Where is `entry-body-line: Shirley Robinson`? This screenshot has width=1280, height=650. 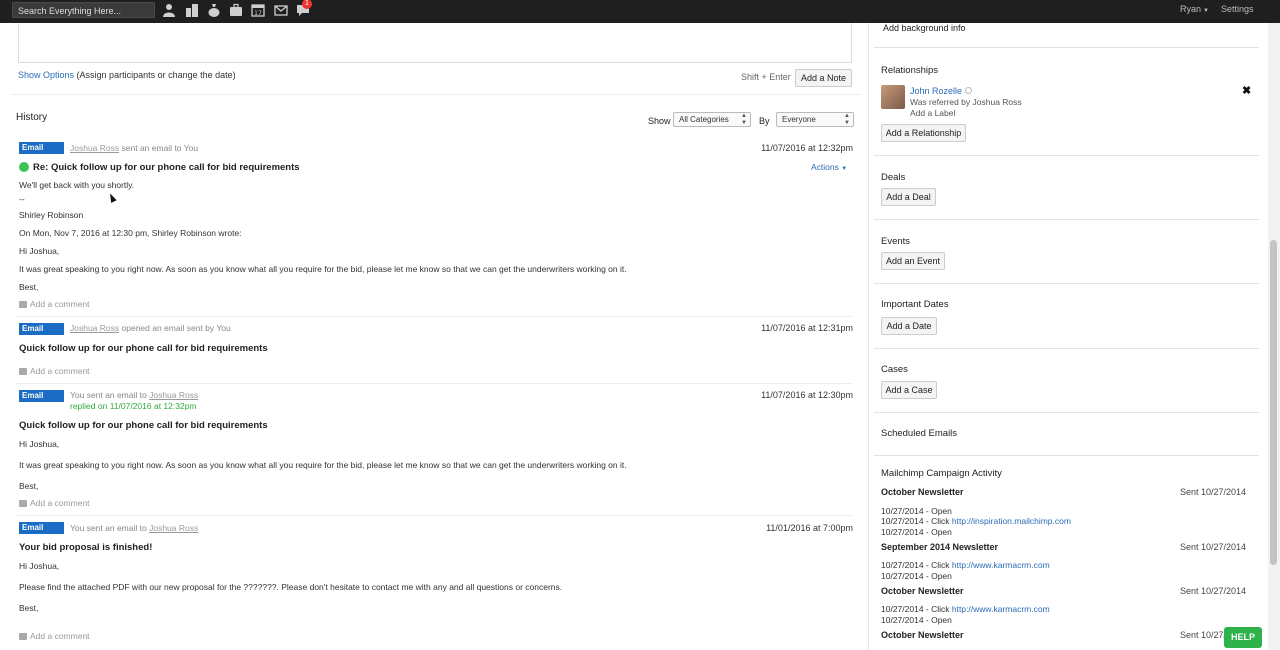
entry-body-line: Shirley Robinson is located at coordinates (51, 215).